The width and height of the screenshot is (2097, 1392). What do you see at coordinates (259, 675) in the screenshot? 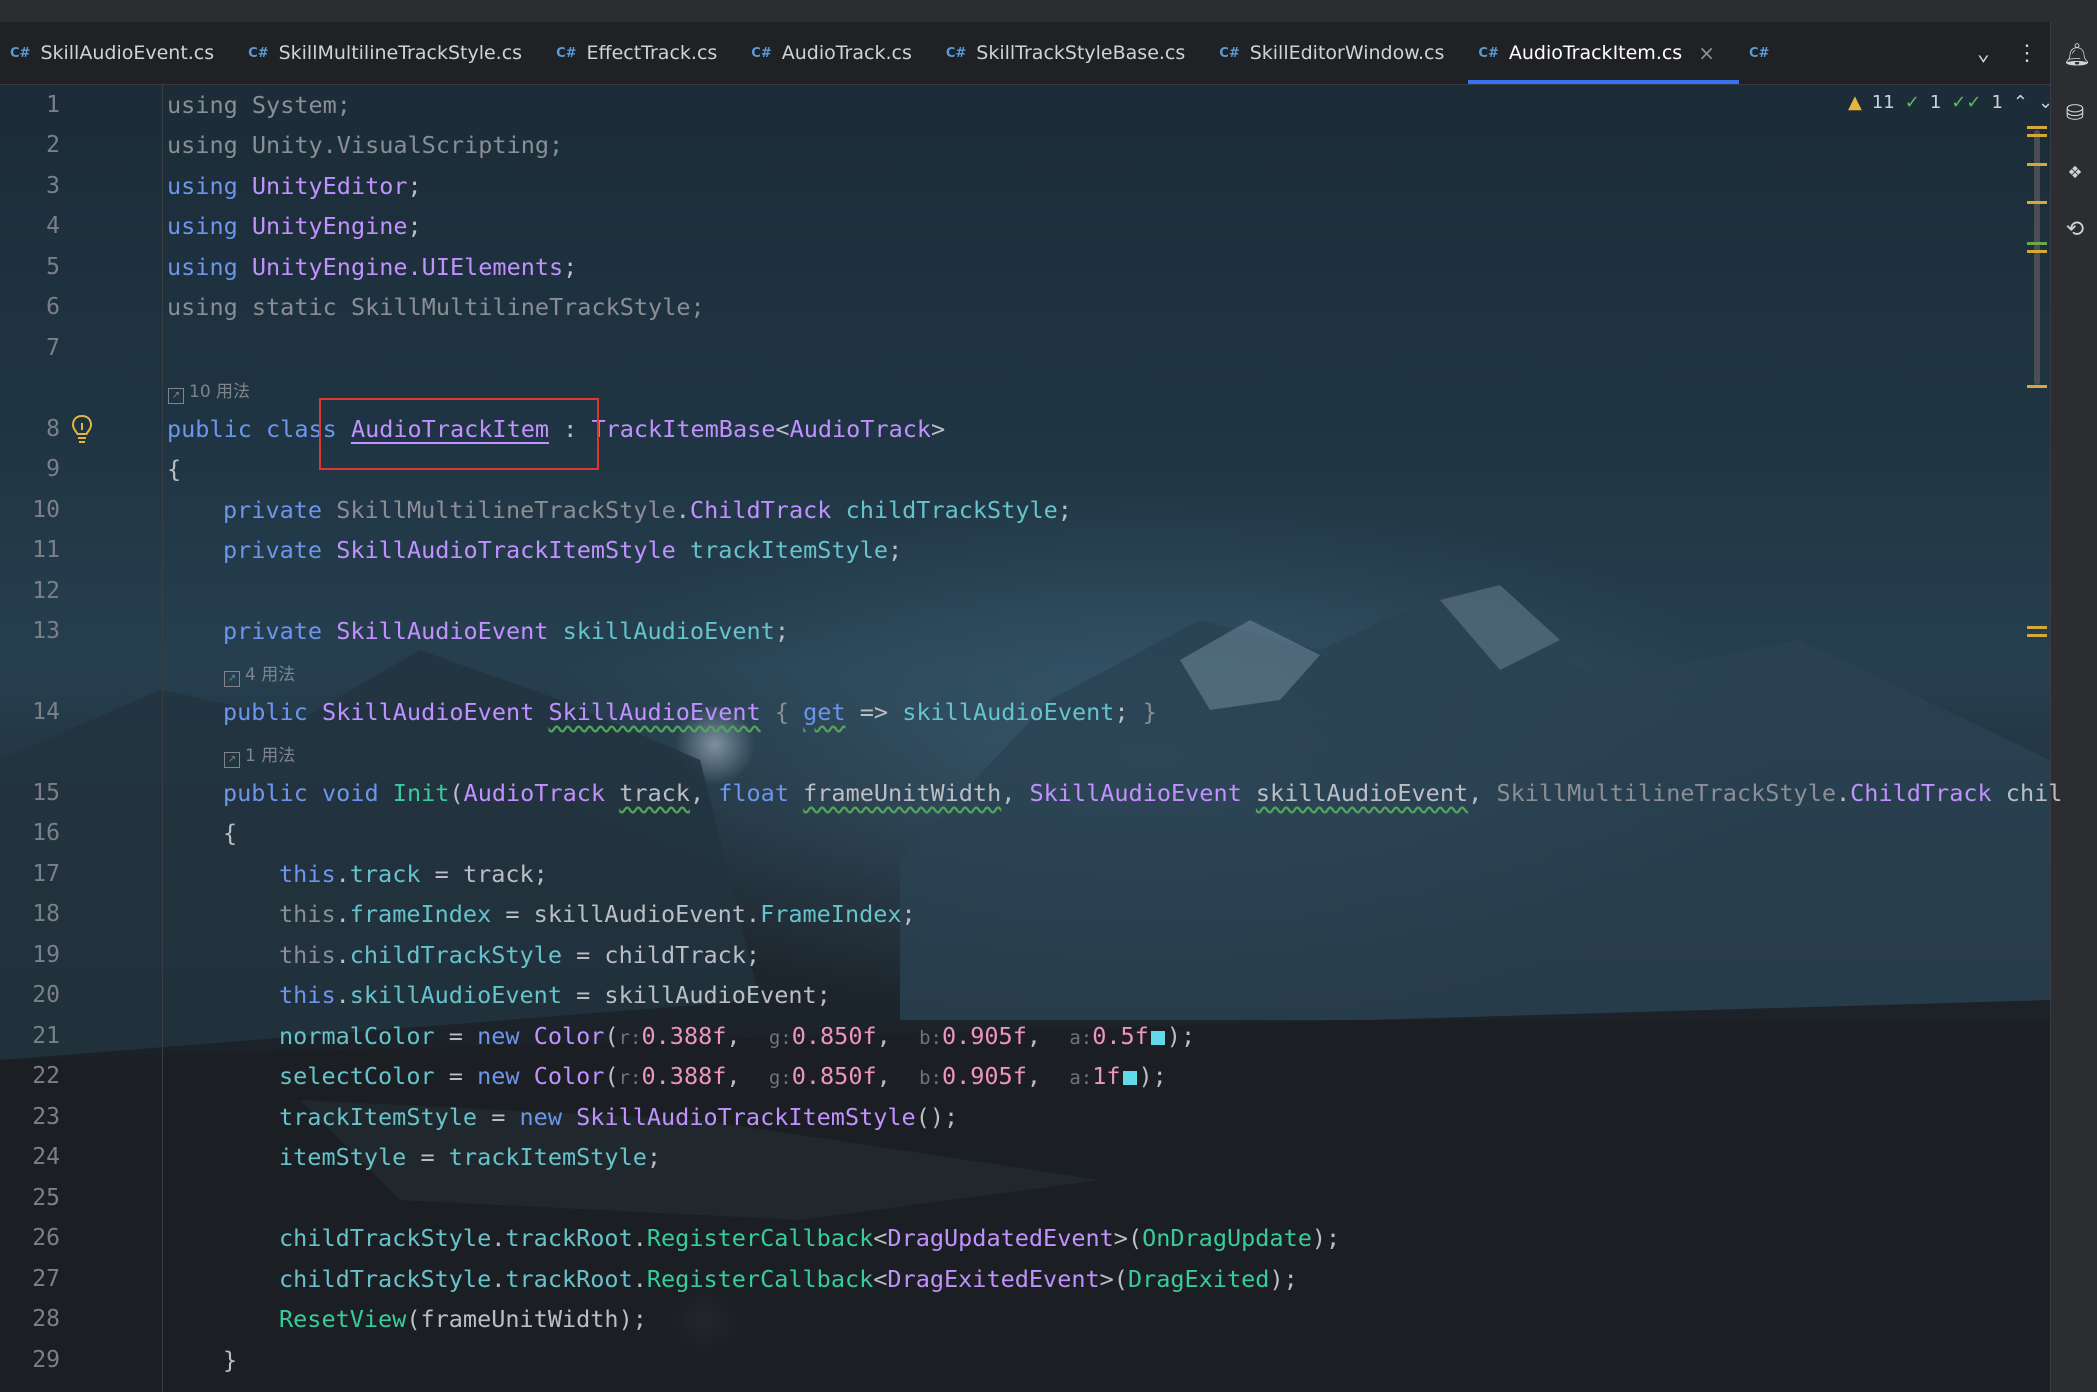
I see `usage-hint: ↗ 4 用法` at bounding box center [259, 675].